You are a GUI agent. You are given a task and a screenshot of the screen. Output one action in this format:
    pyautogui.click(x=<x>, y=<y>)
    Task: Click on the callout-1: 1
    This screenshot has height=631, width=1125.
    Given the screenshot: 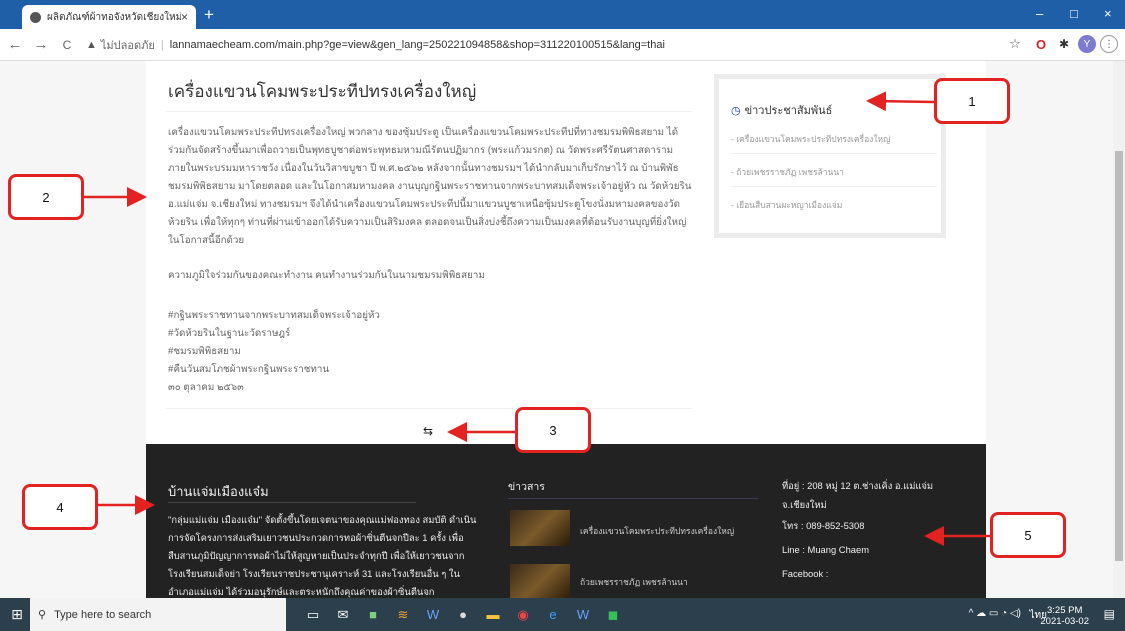 What is the action you would take?
    pyautogui.click(x=972, y=101)
    